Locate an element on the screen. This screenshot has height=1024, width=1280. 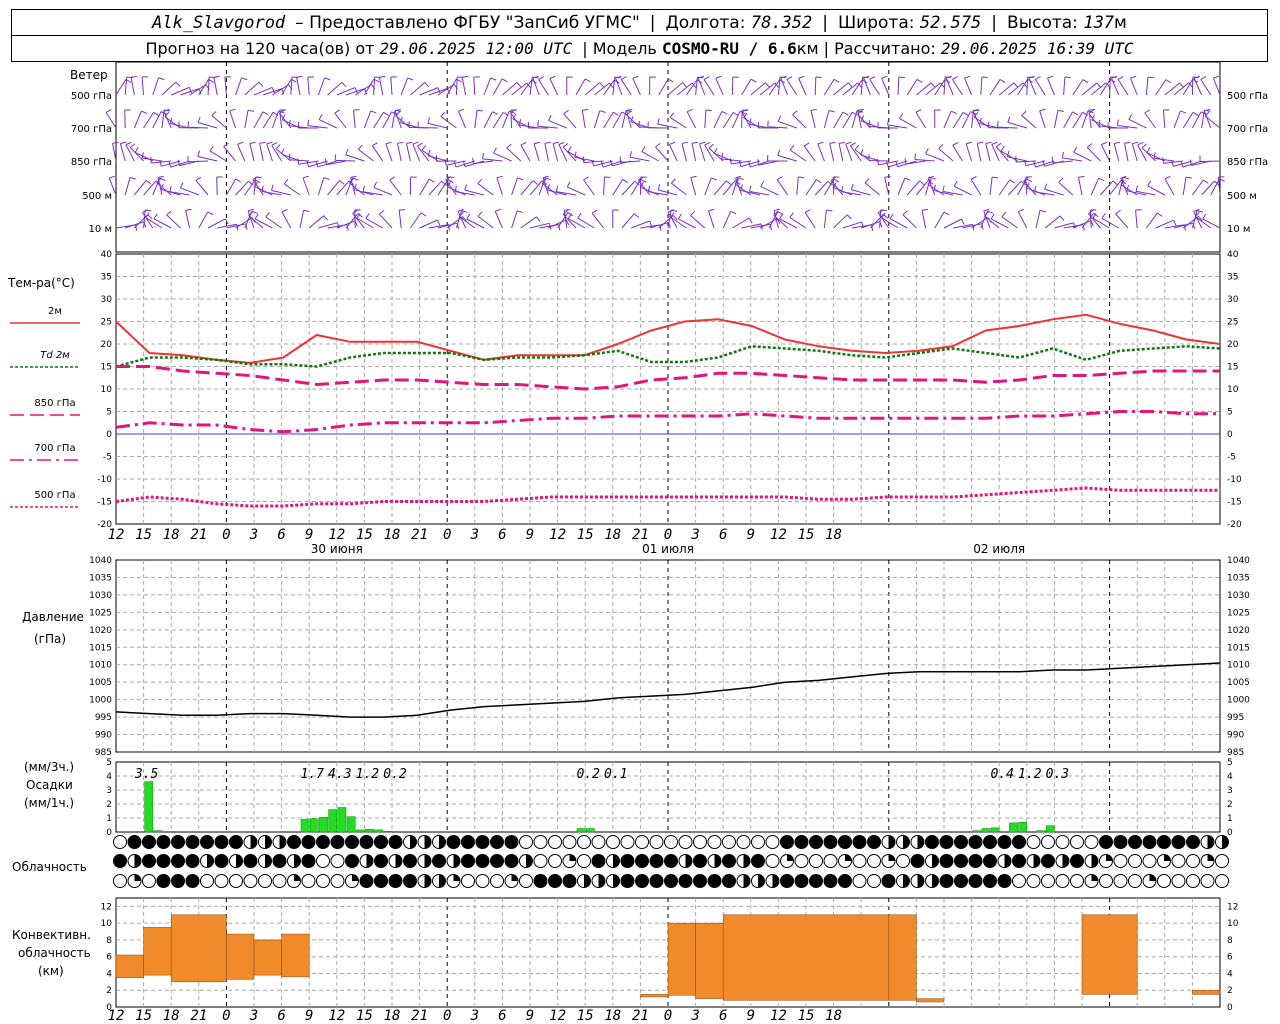
temp-ytick-right: 15 is located at coordinates (1232, 368).